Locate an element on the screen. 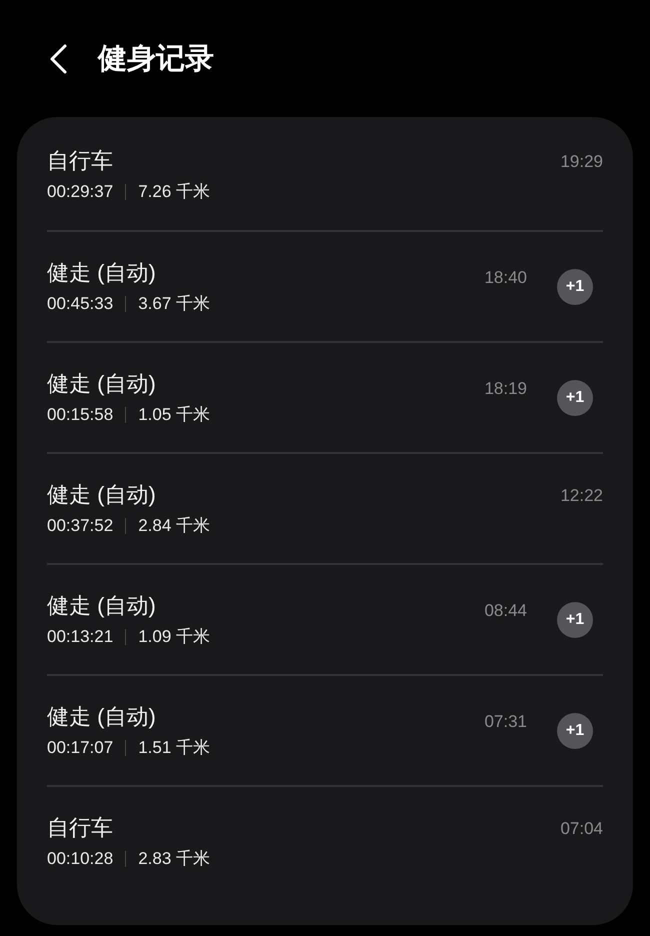 This screenshot has height=936, width=650. workout-duration: 00:29:37 is located at coordinates (80, 192).